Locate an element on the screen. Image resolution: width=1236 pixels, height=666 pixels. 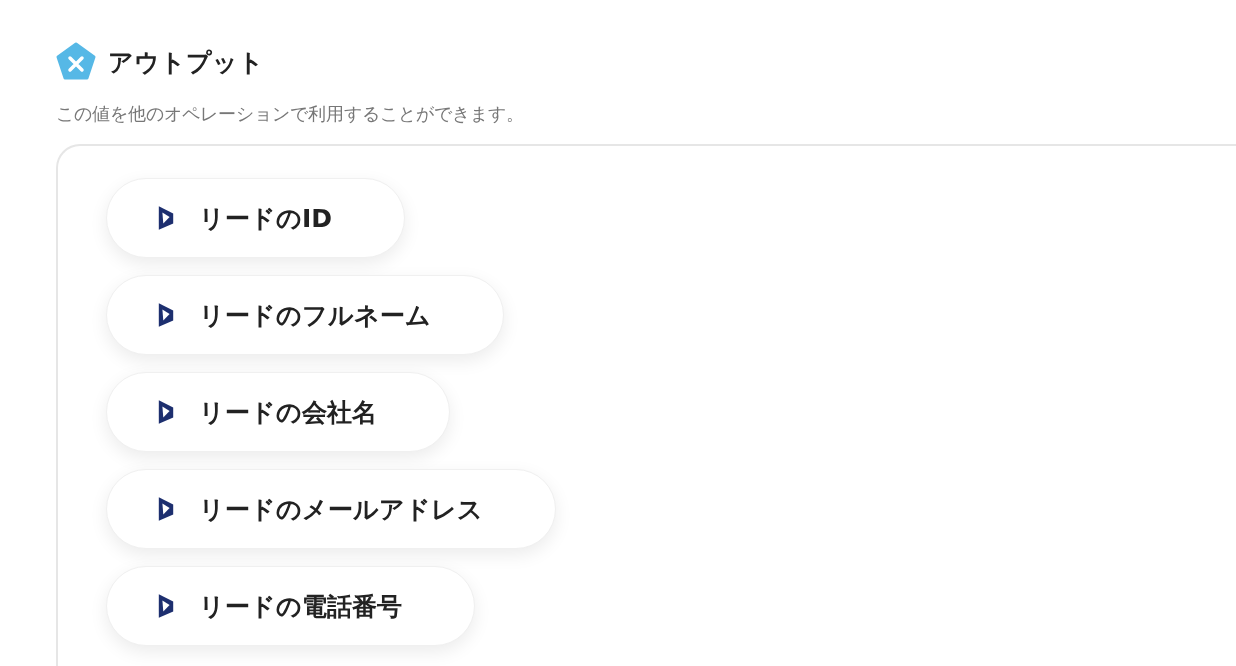
pentagon-x-icon is located at coordinates (76, 62).